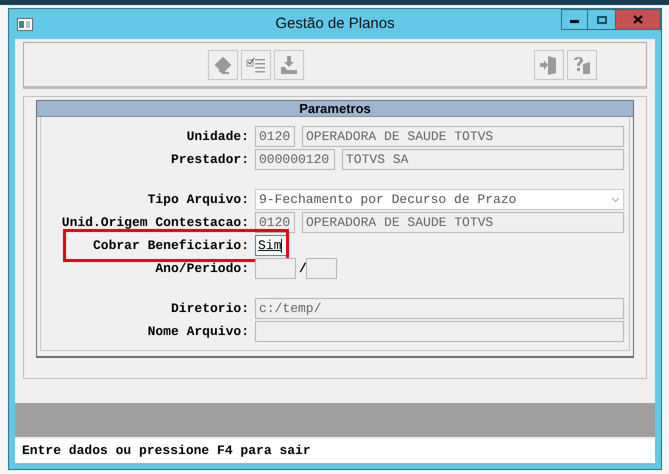 The height and width of the screenshot is (474, 669). Describe the element at coordinates (295, 159) in the screenshot. I see `input-field: 000000120` at that location.